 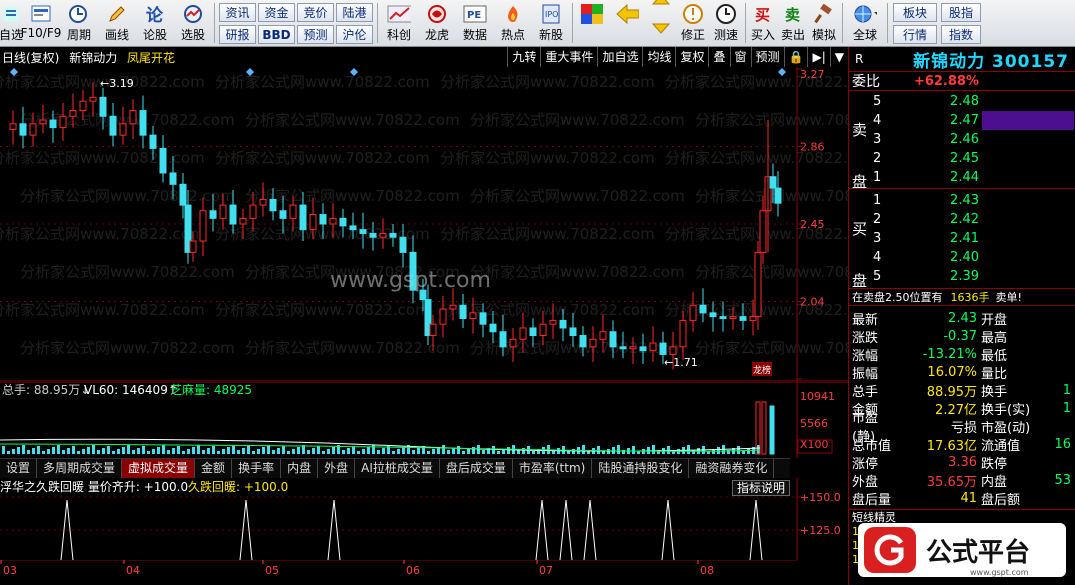 I want to click on tb-period: 周期, so click(x=79, y=23).